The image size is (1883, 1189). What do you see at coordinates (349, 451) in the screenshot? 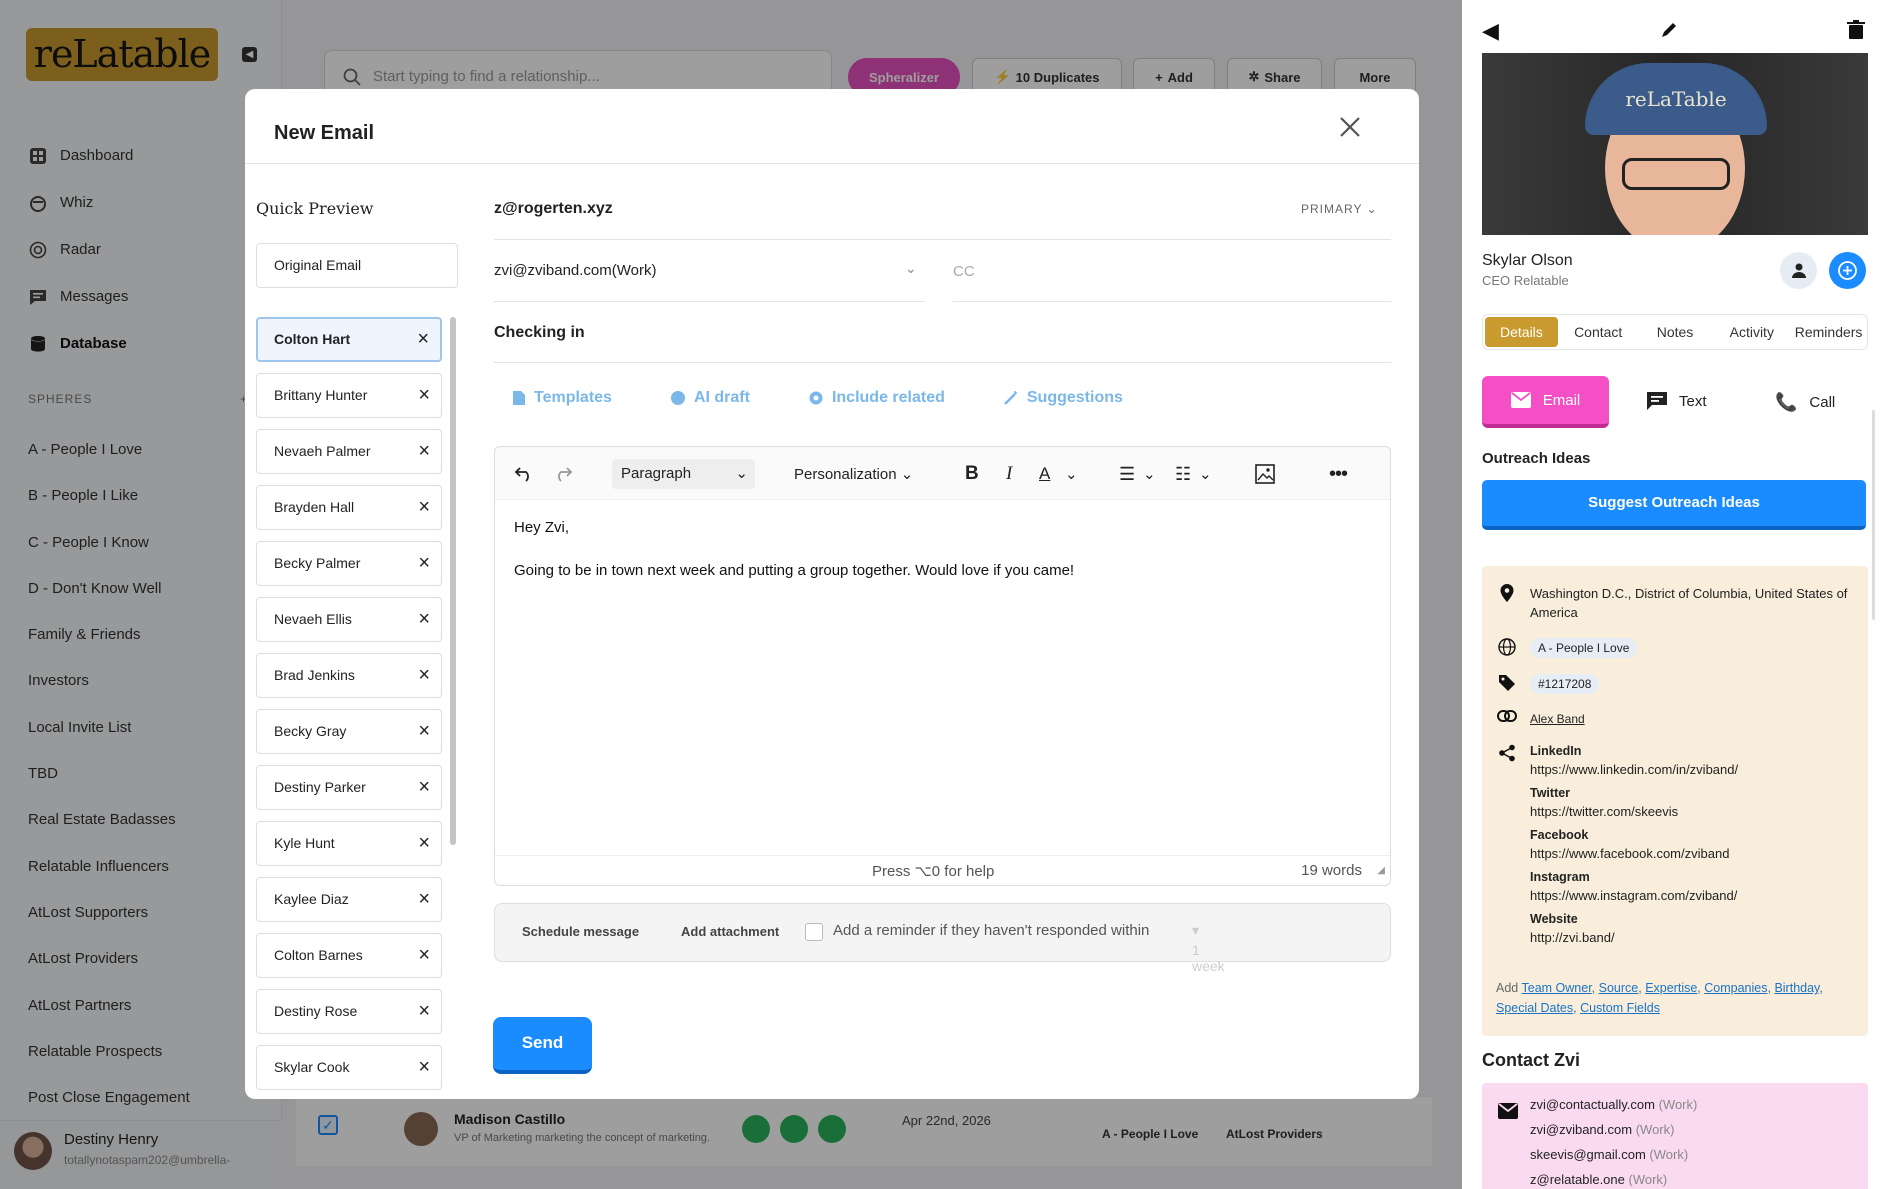
I see `recipient-card: Nevaeh Palmer ×` at bounding box center [349, 451].